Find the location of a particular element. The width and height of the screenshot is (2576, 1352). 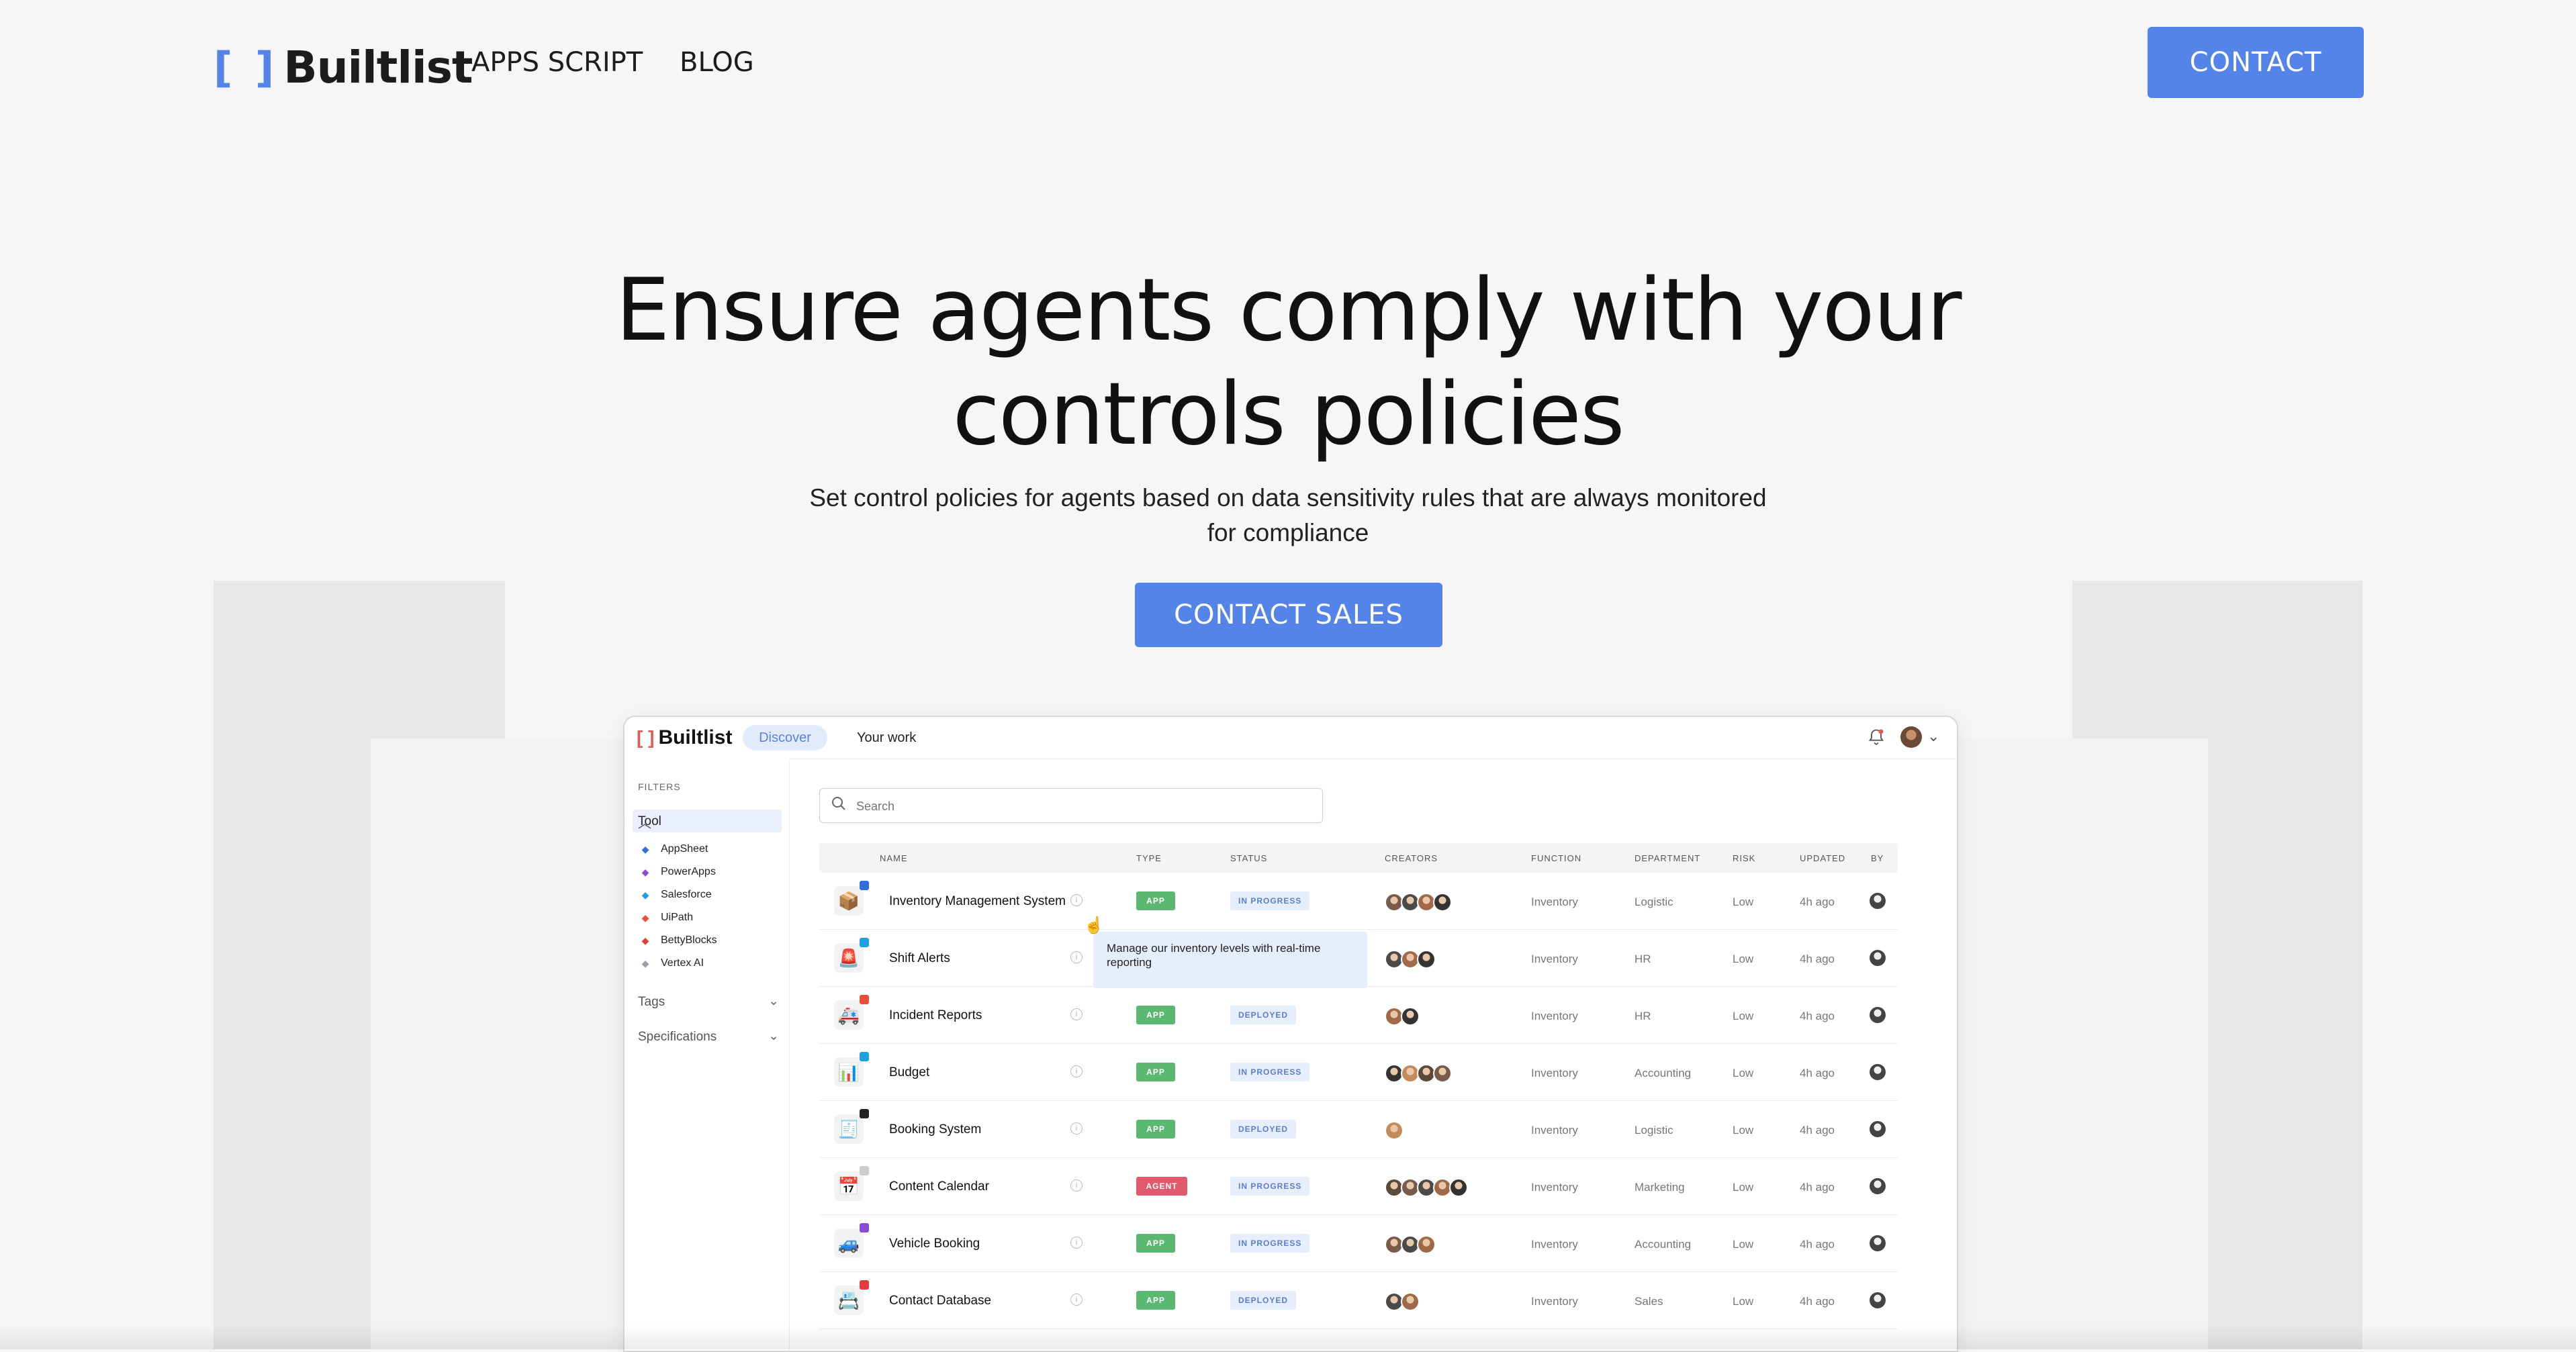

hero-title-line-1: Ensure agents comply with your is located at coordinates (1288, 310).